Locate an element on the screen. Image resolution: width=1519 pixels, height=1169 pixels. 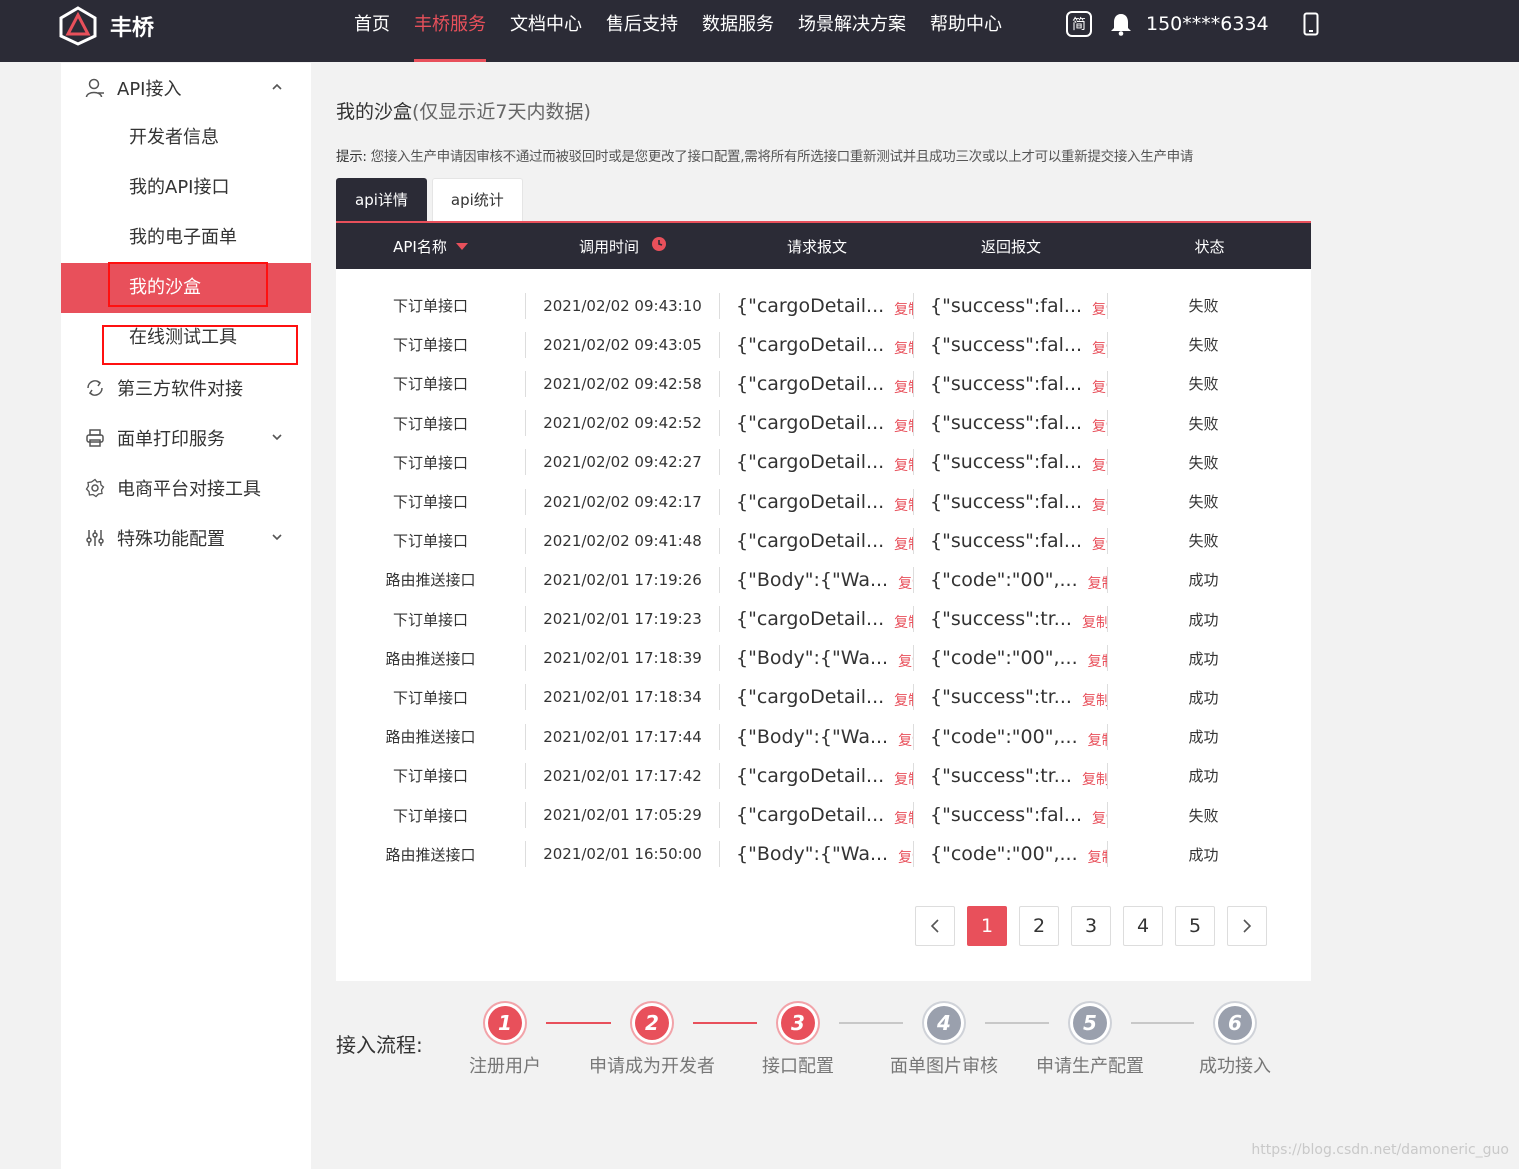
step-number-badge: 3 is located at coordinates (798, 1023).